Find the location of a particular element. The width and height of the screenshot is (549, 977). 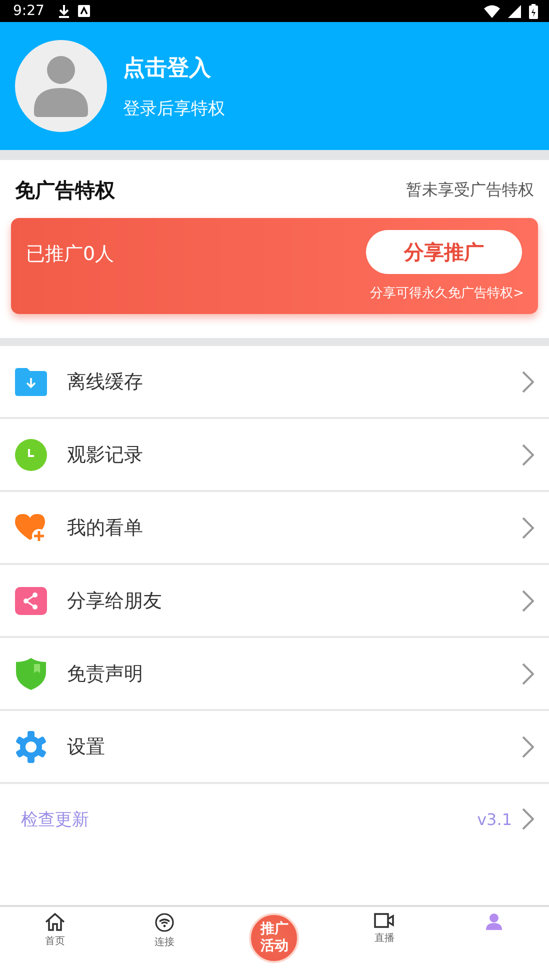

signal-icon is located at coordinates (514, 11).